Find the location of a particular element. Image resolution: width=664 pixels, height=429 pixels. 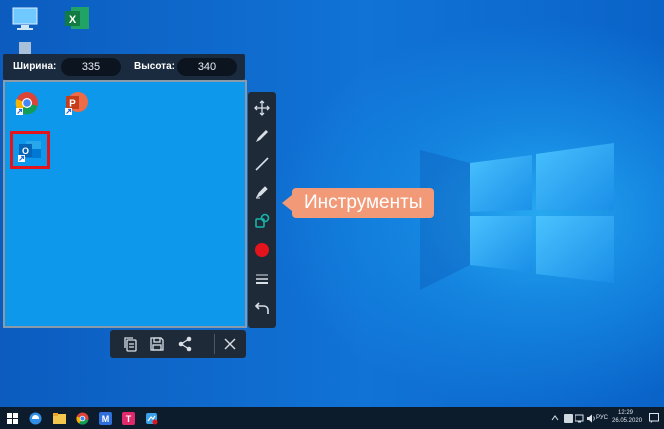

excel-icon: X is located at coordinates (77, 19).